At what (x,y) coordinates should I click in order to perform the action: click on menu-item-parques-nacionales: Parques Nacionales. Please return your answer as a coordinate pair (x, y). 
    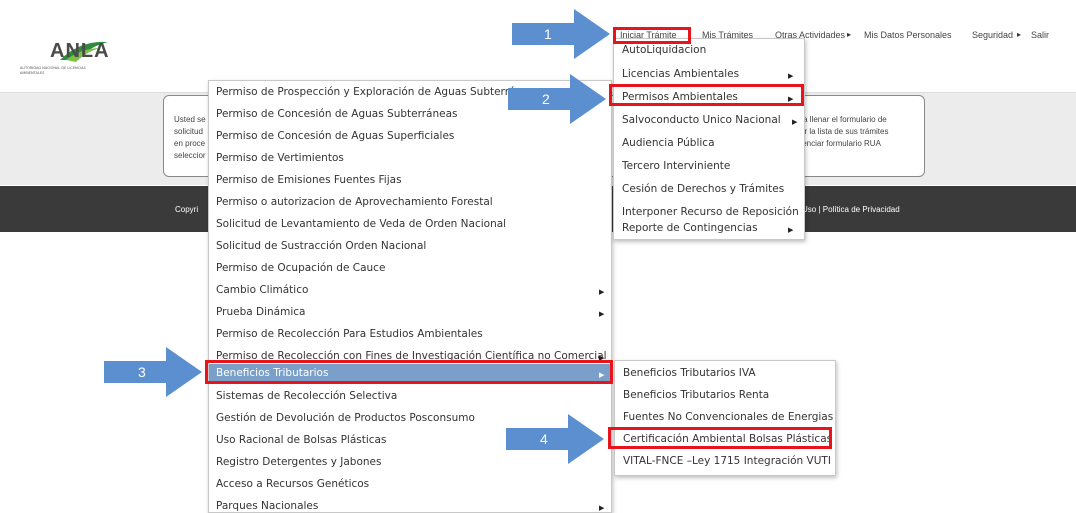
    Looking at the image, I should click on (267, 506).